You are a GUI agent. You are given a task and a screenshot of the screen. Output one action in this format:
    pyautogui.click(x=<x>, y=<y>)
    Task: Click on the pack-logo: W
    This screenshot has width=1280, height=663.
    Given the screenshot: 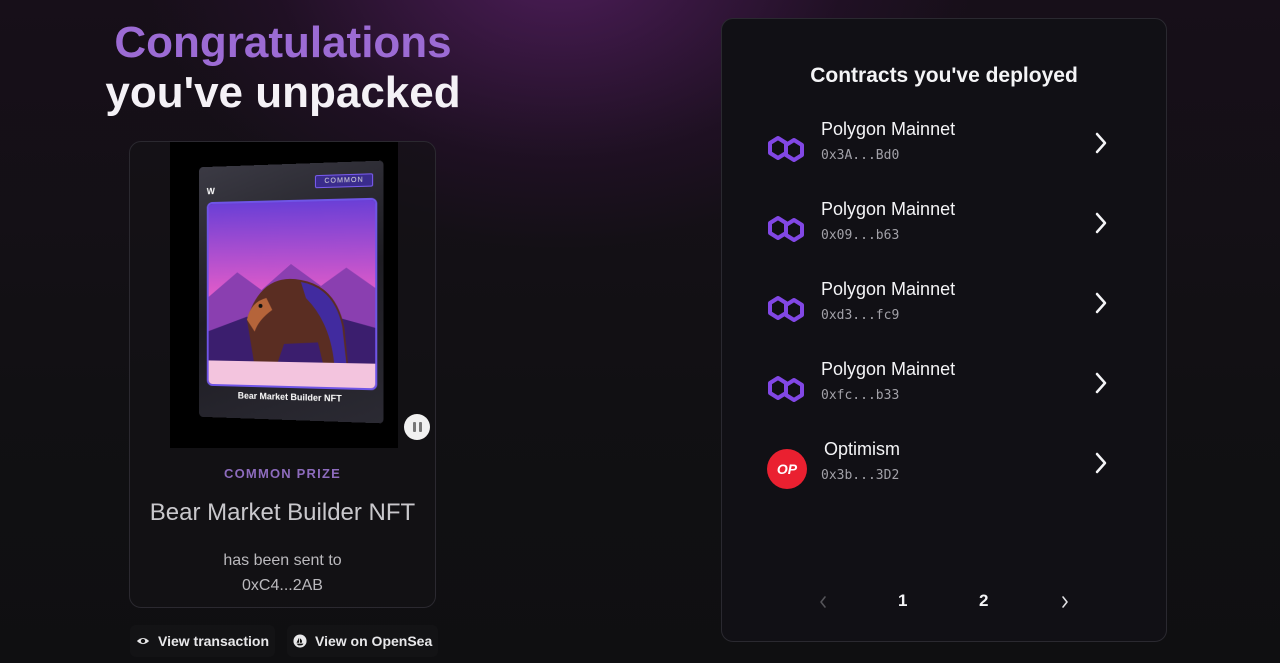 What is the action you would take?
    pyautogui.click(x=210, y=191)
    